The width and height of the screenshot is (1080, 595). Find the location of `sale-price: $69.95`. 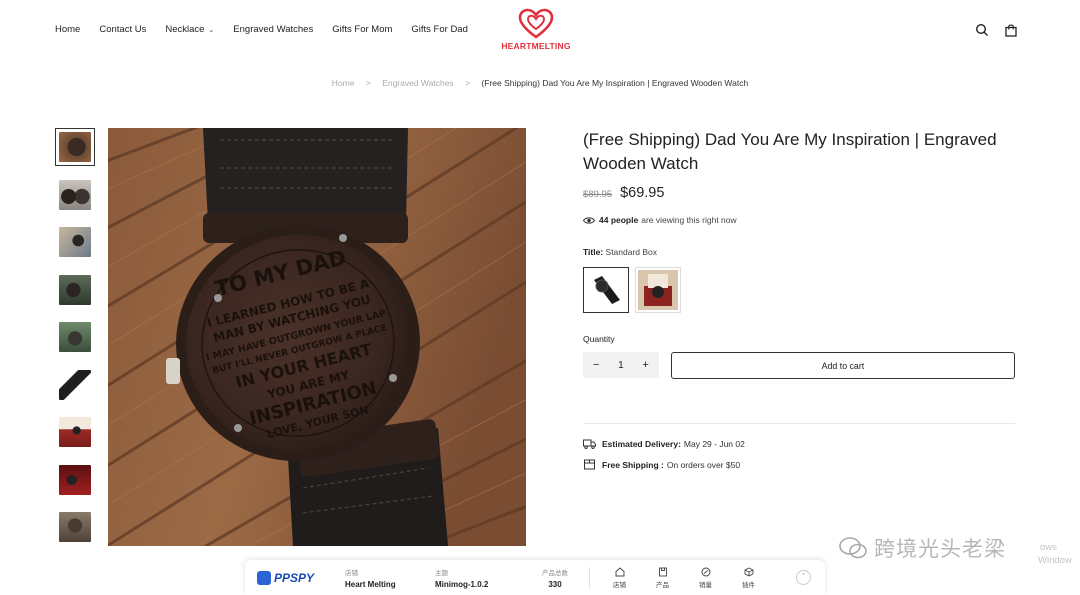

sale-price: $69.95 is located at coordinates (642, 193).